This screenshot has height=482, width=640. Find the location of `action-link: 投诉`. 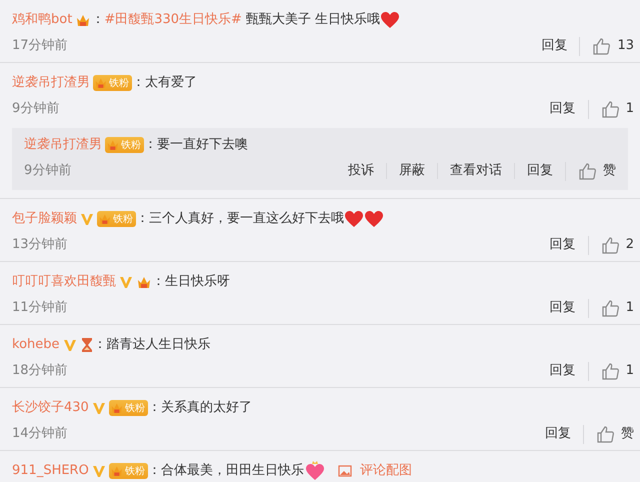

action-link: 投诉 is located at coordinates (361, 171).